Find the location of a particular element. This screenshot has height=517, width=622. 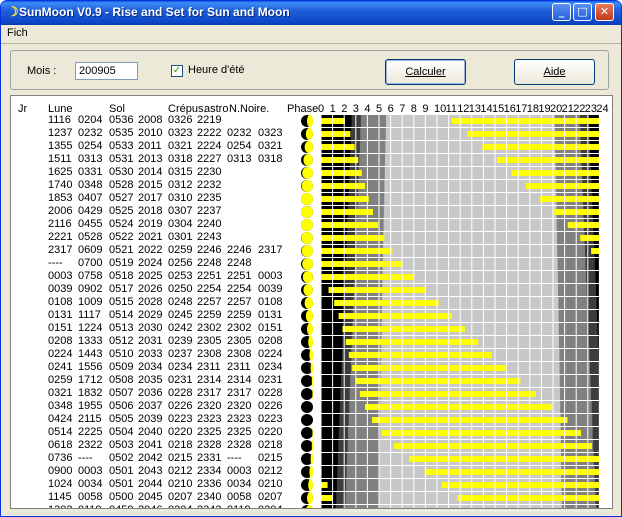

help-button: Aide is located at coordinates (554, 72).